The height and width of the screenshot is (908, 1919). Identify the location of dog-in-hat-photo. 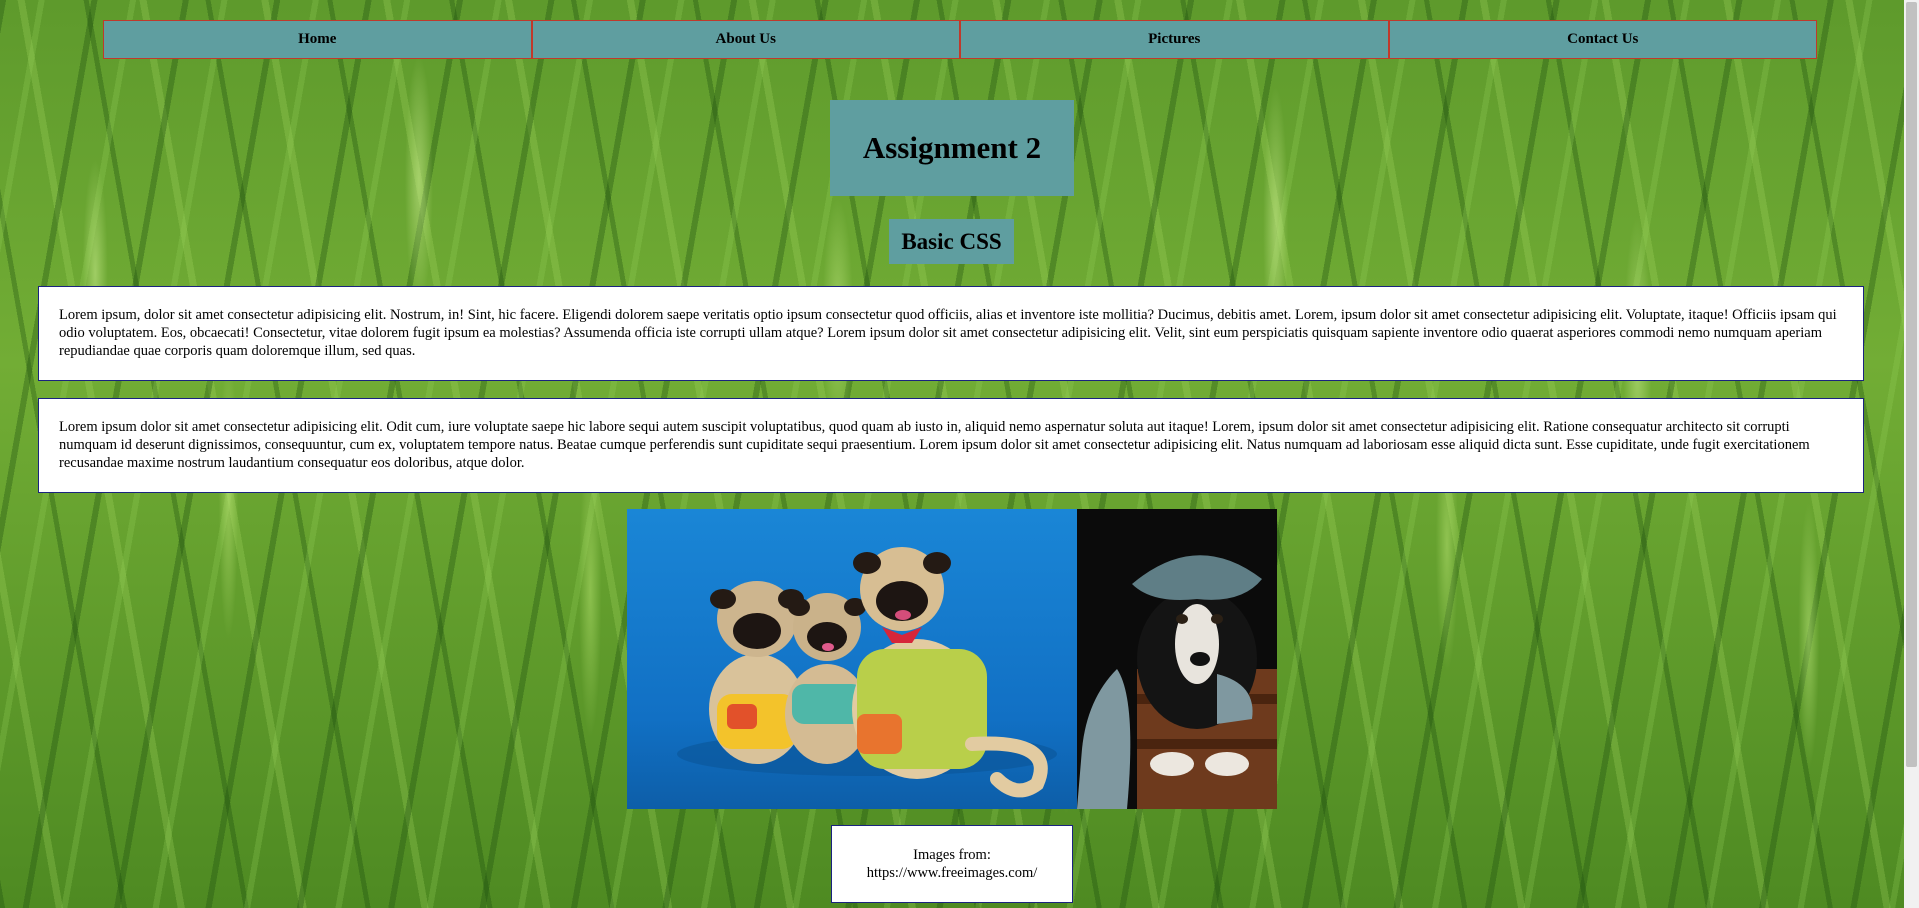
(1177, 659).